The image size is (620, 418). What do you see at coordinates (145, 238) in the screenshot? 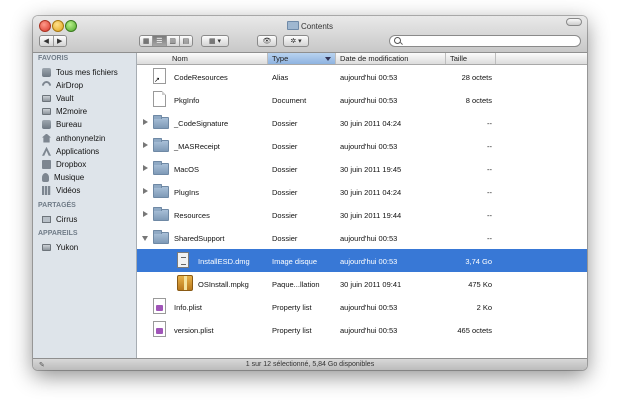
I see `disclosure-open-icon` at bounding box center [145, 238].